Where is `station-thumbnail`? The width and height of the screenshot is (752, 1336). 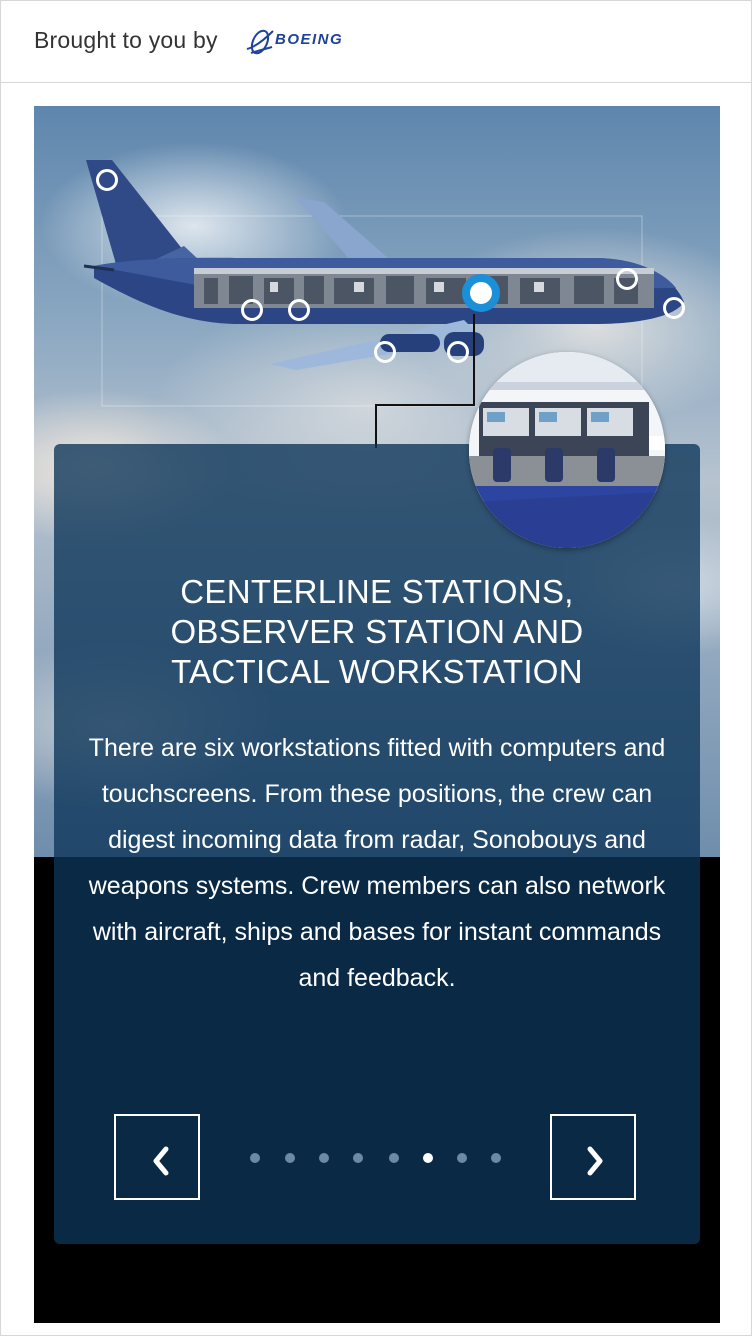 station-thumbnail is located at coordinates (567, 450).